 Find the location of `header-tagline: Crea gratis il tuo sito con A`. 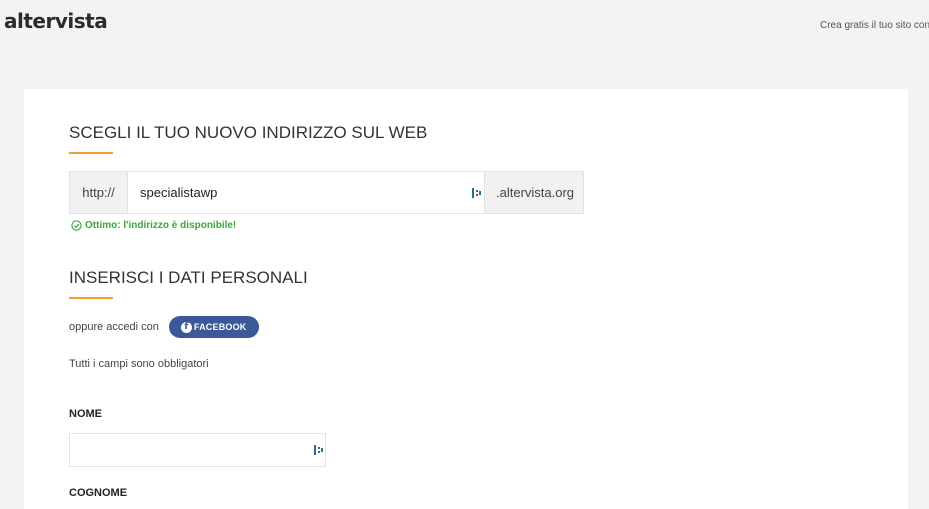

header-tagline: Crea gratis il tuo sito con A is located at coordinates (874, 25).